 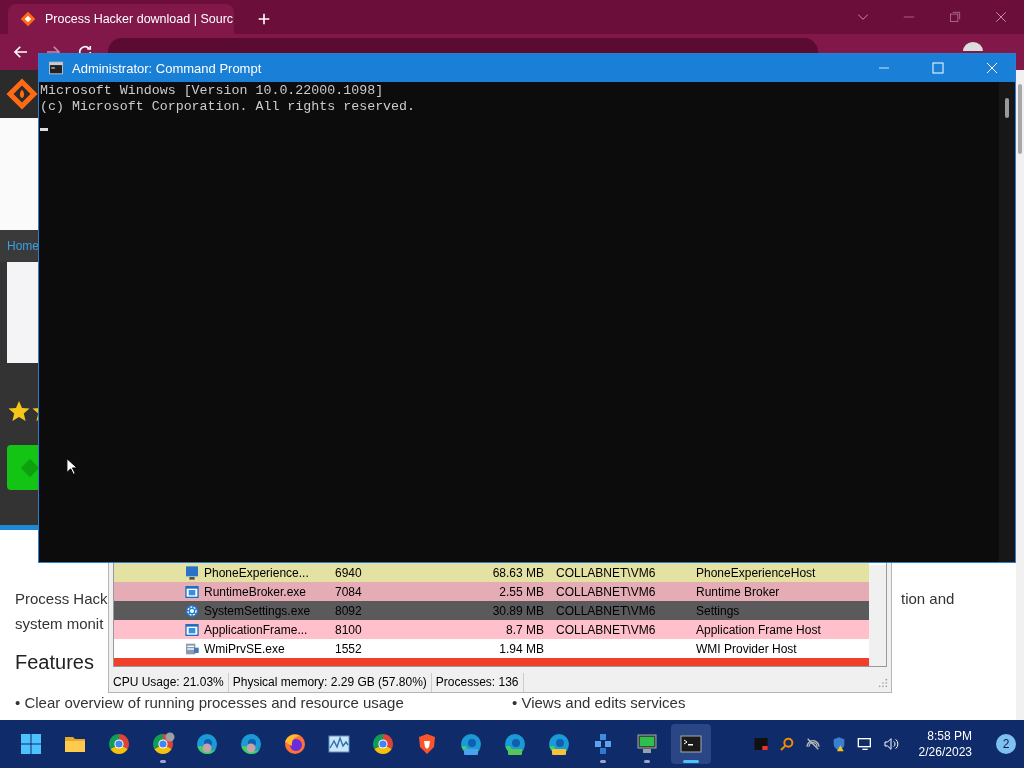 What do you see at coordinates (718, 610) in the screenshot?
I see `process-description: Settings` at bounding box center [718, 610].